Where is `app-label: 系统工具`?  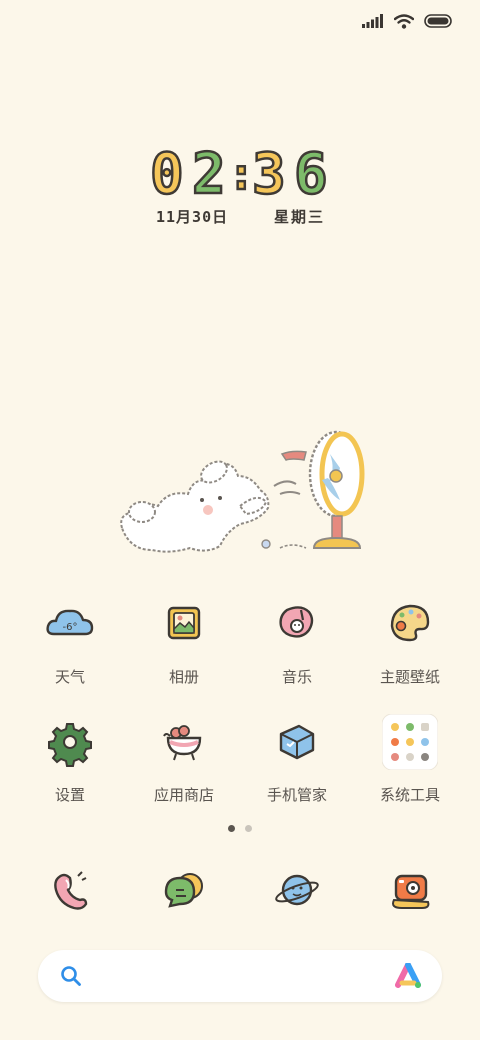 app-label: 系统工具 is located at coordinates (409, 795).